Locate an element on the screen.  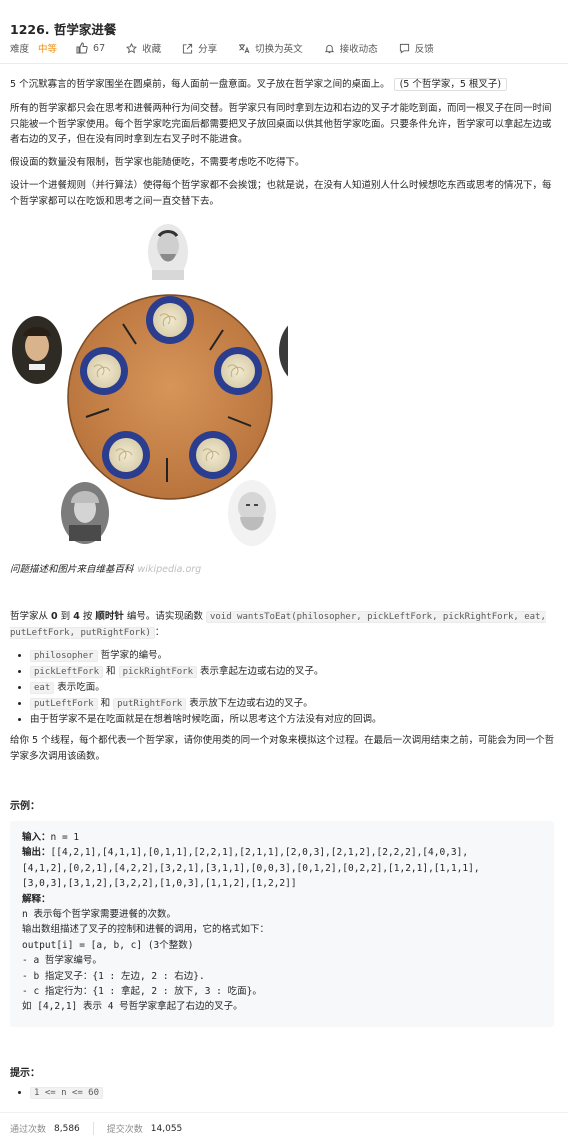
problem-meta-bar: 难度 中等 67 收藏 分享 切换为英文 接收动态 反馈 is located at coordinates (232, 48).